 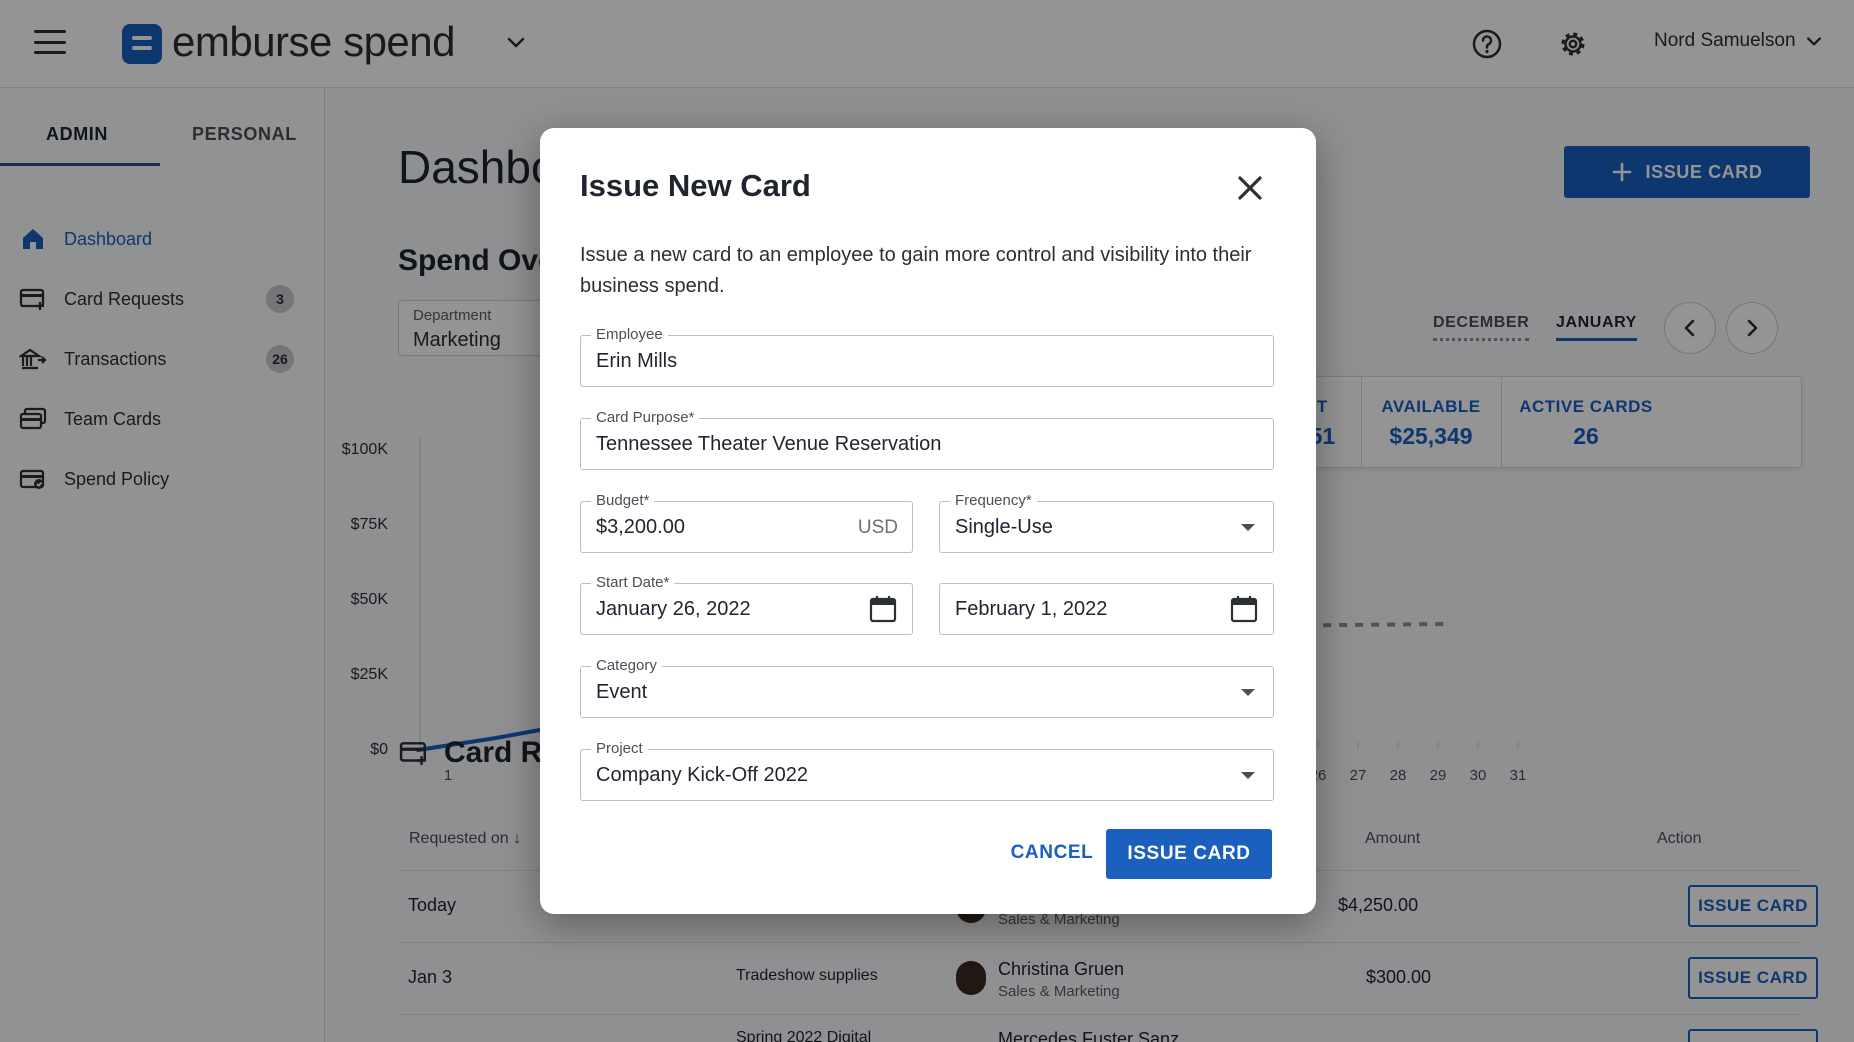 What do you see at coordinates (673, 609) in the screenshot?
I see `start-date-value: January 26, 2022` at bounding box center [673, 609].